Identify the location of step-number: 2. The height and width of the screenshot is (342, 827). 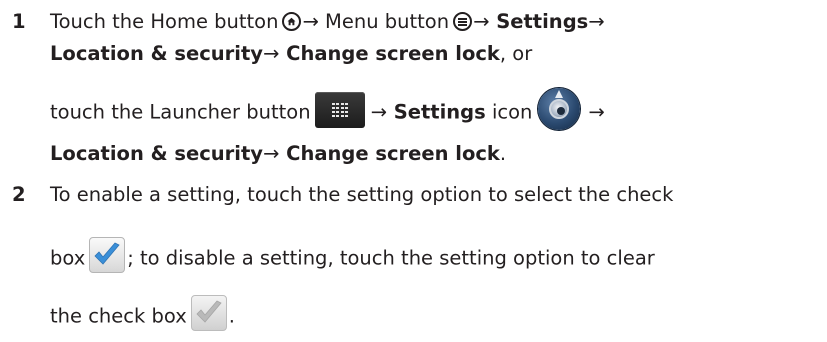
(19, 194).